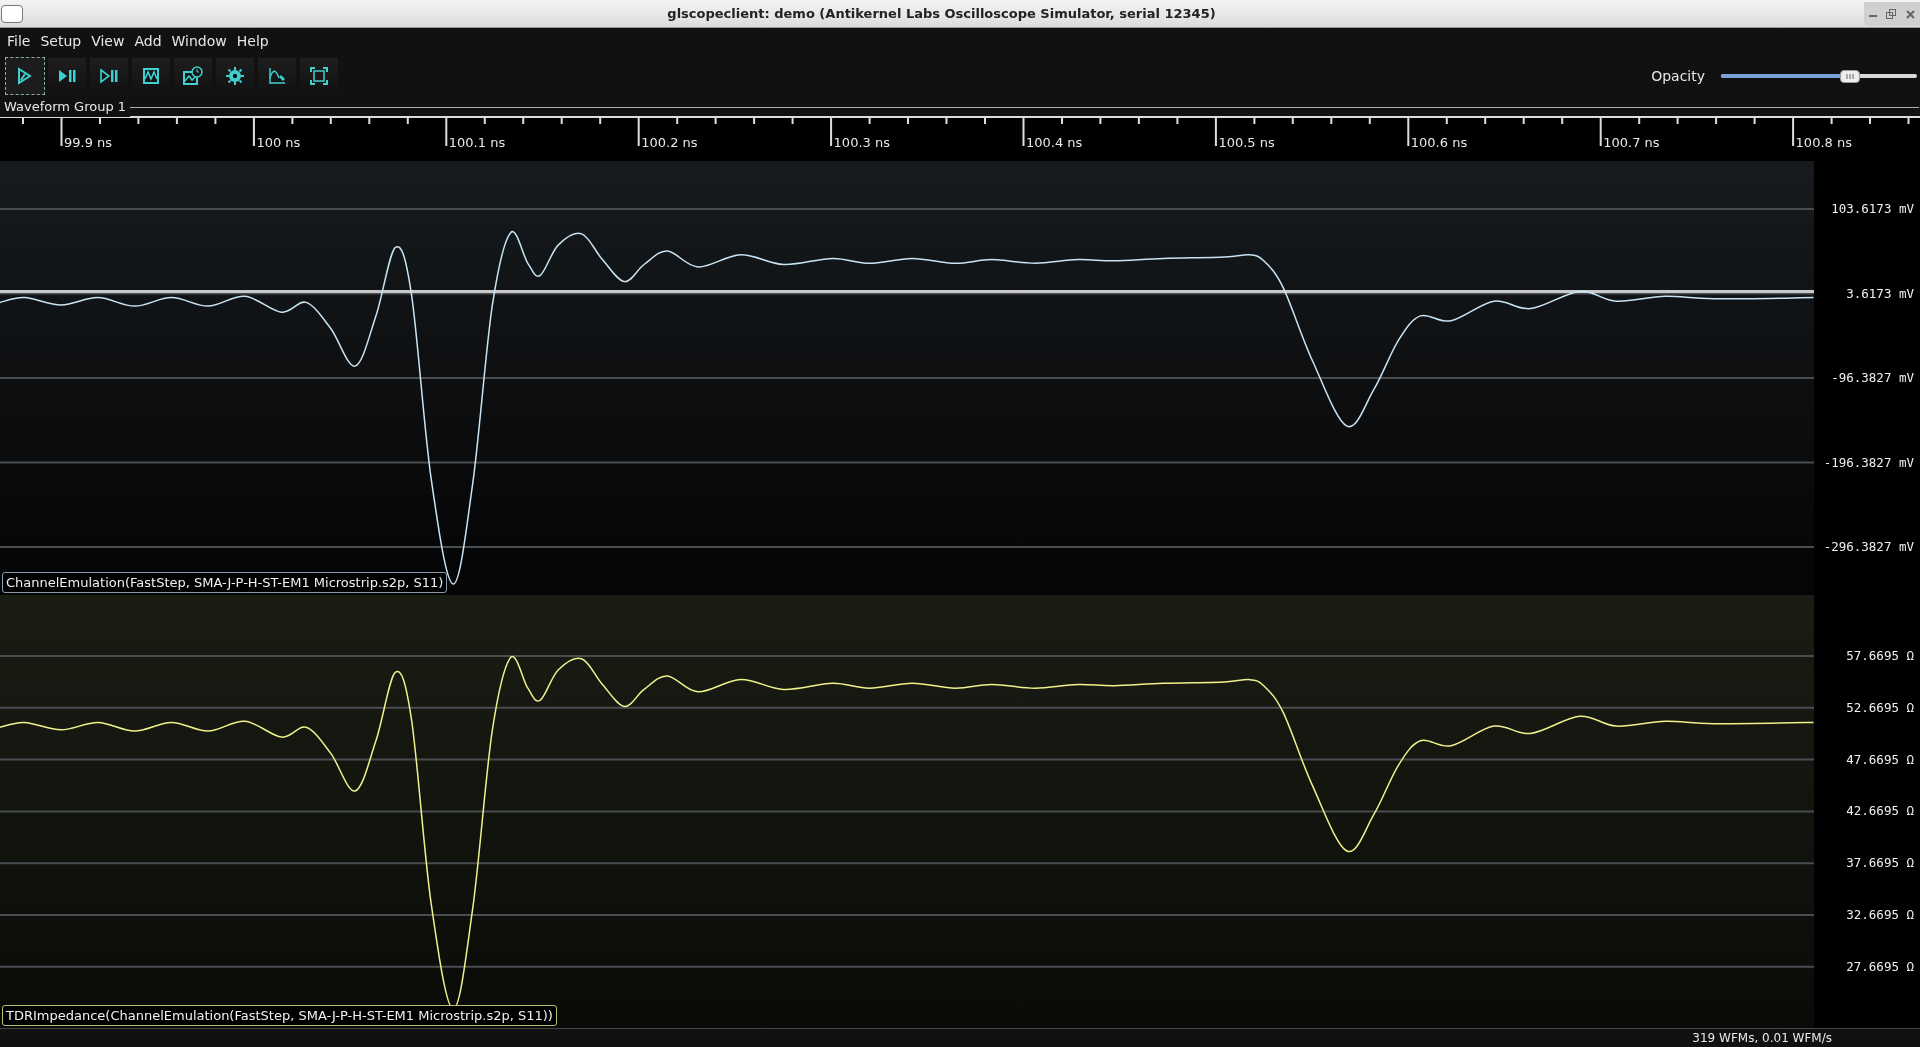  I want to click on menu-item: Setup, so click(61, 41).